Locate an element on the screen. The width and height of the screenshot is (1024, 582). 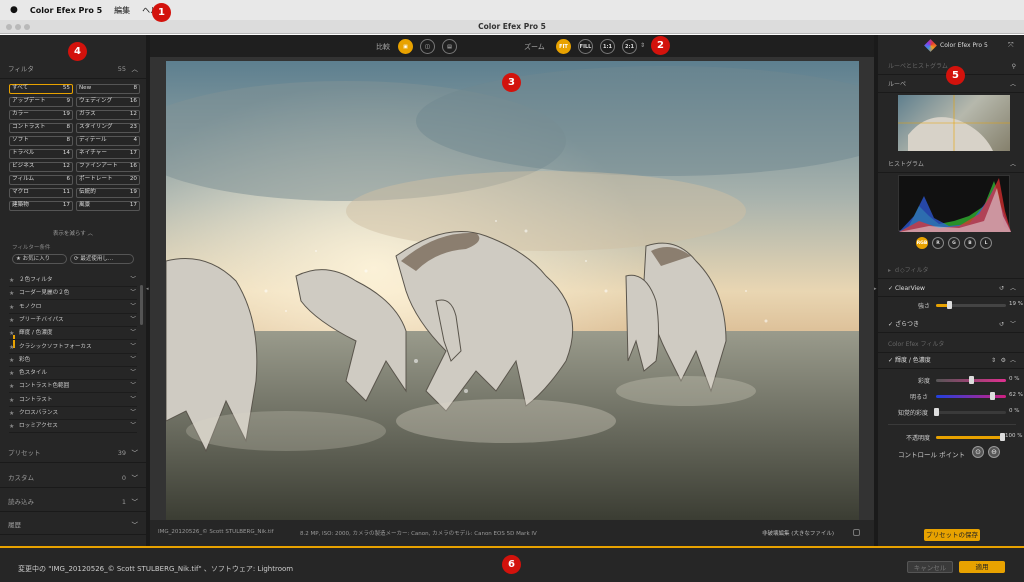
zoom-2-1-button: 2:1 is located at coordinates (629, 46).